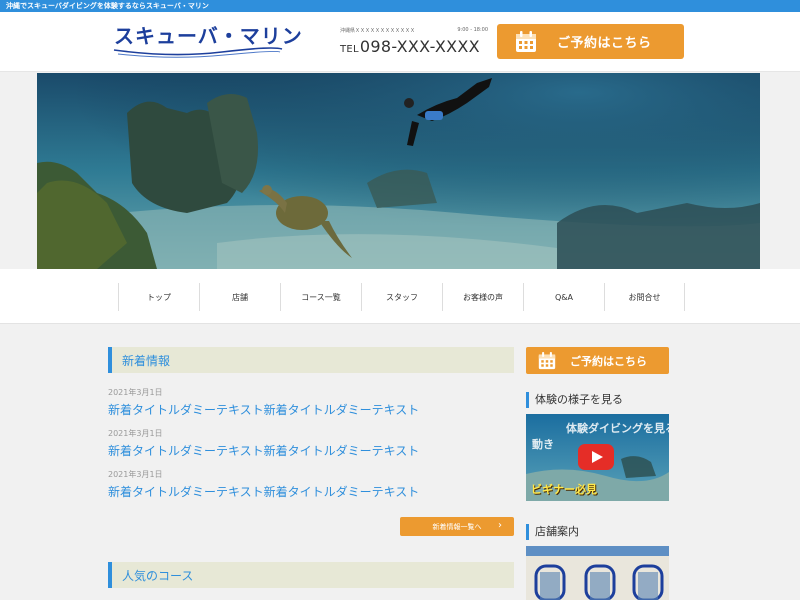 This screenshot has width=800, height=600. I want to click on site-logo: スキューバ・マリン, so click(207, 40).